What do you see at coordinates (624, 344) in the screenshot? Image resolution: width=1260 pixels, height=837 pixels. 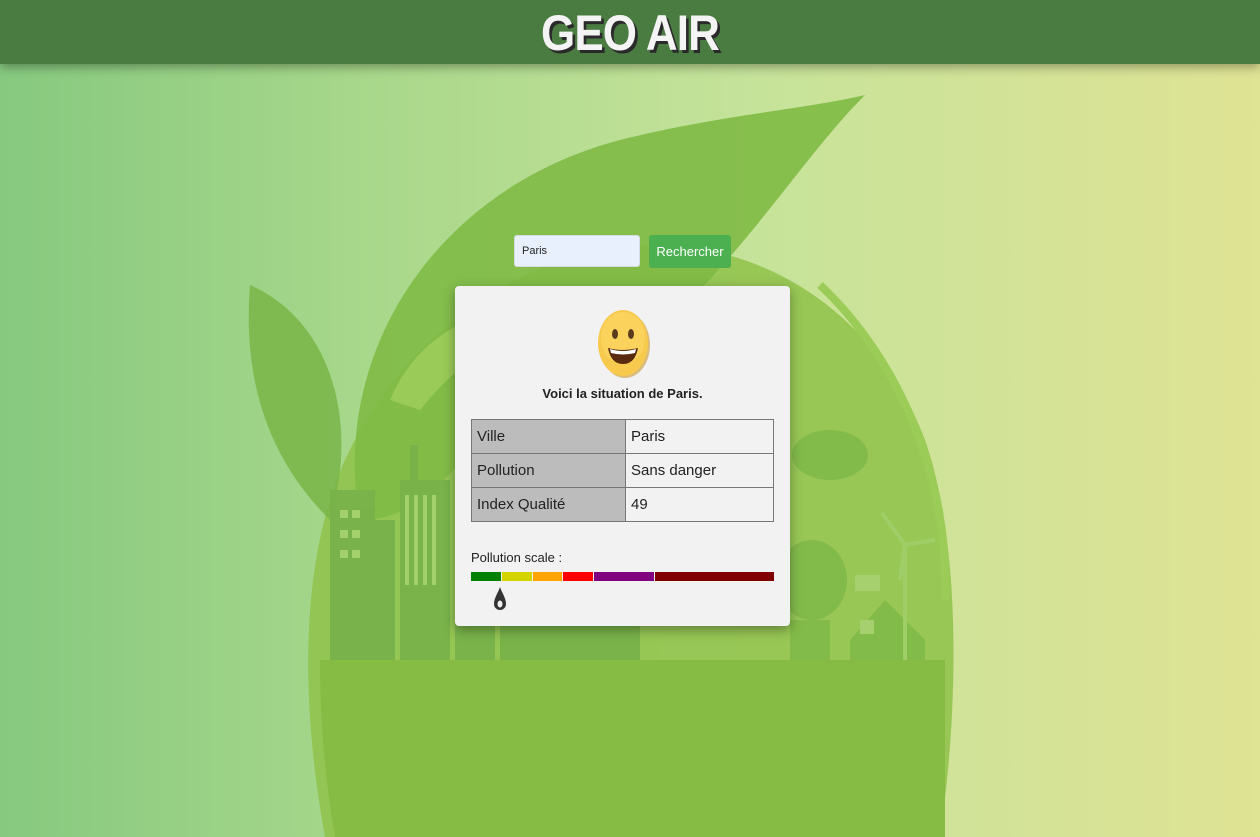 I see `grinning-face-icon` at bounding box center [624, 344].